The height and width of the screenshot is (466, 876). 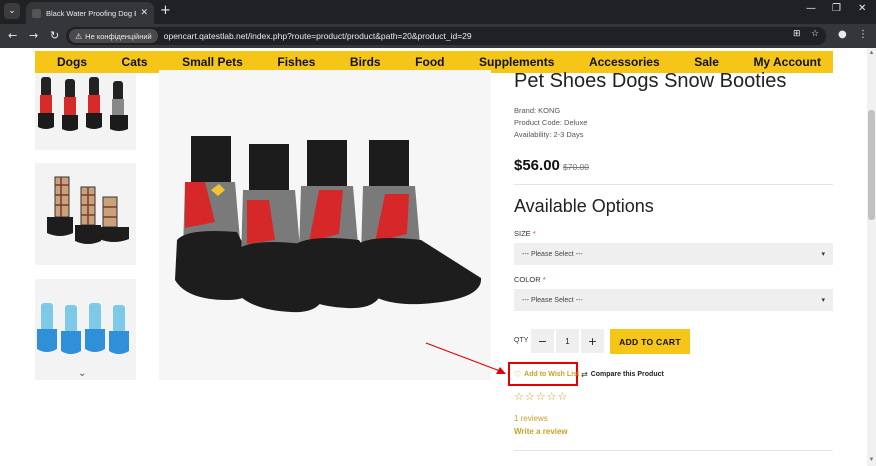 I want to click on warning-icon: ⚠, so click(x=79, y=36).